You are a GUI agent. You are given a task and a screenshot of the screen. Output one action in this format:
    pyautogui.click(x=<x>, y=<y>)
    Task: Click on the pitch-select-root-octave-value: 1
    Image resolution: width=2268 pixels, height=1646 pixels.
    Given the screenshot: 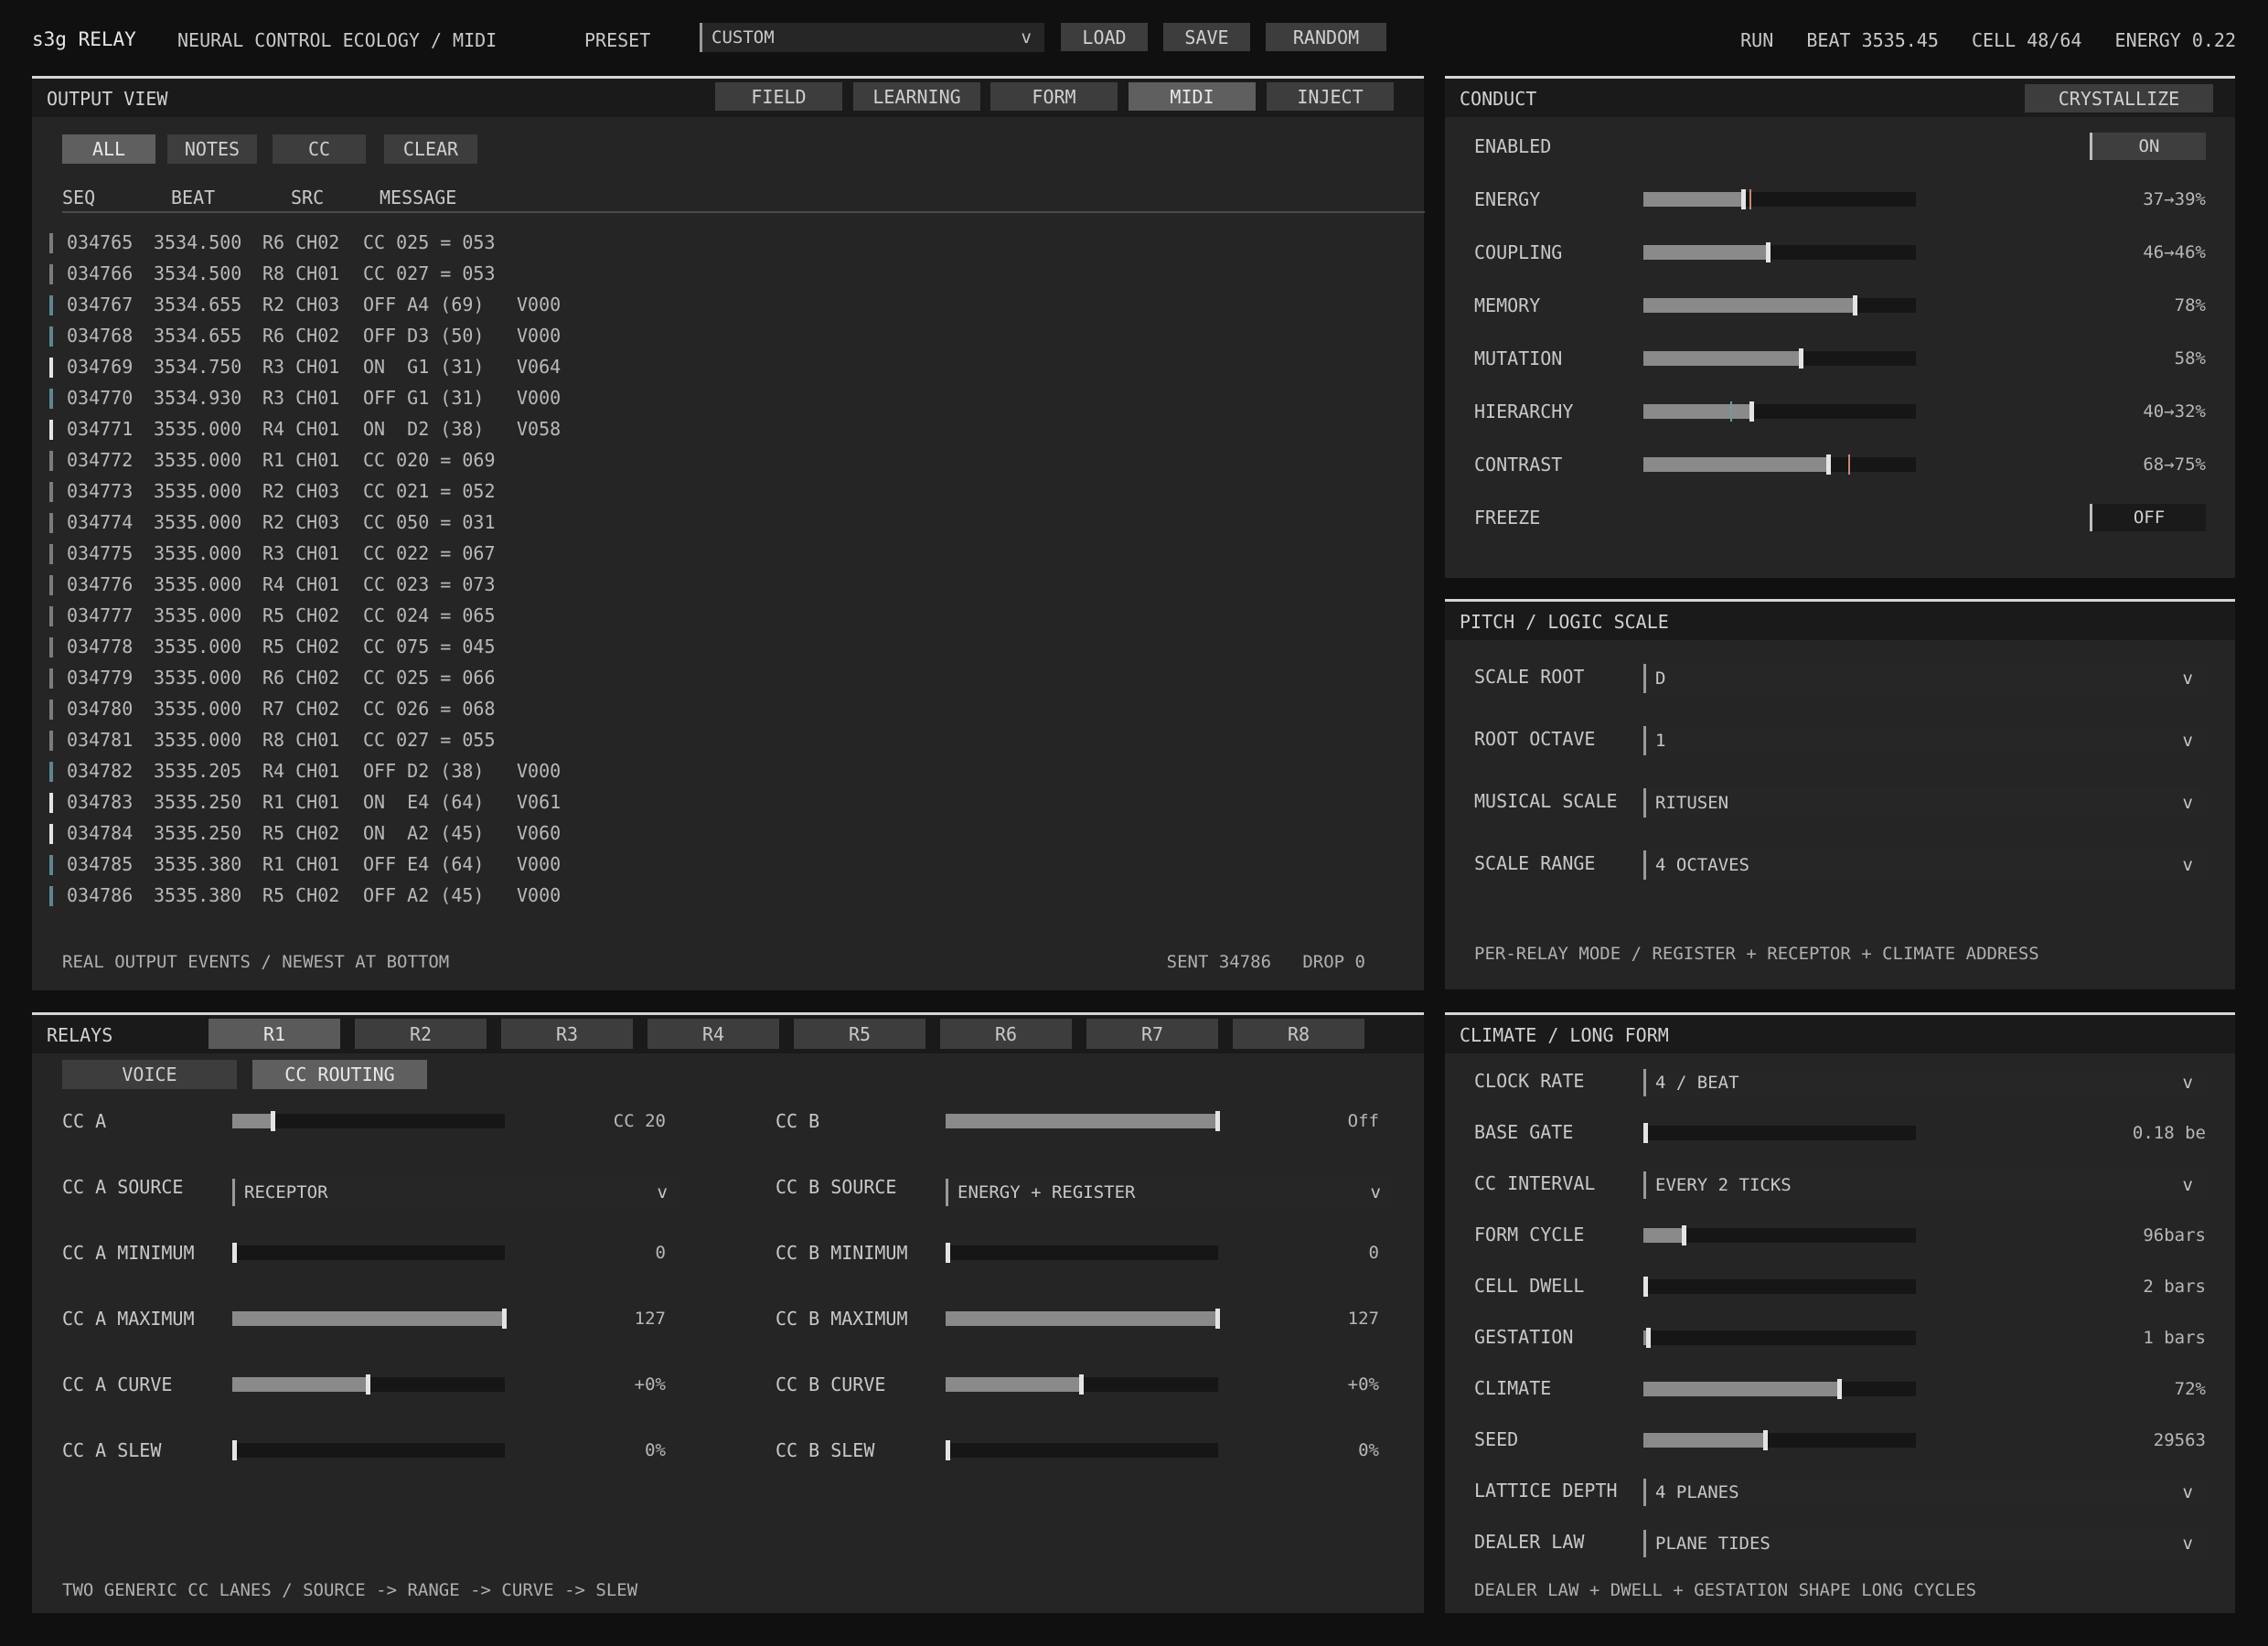 What is the action you would take?
    pyautogui.click(x=1660, y=741)
    